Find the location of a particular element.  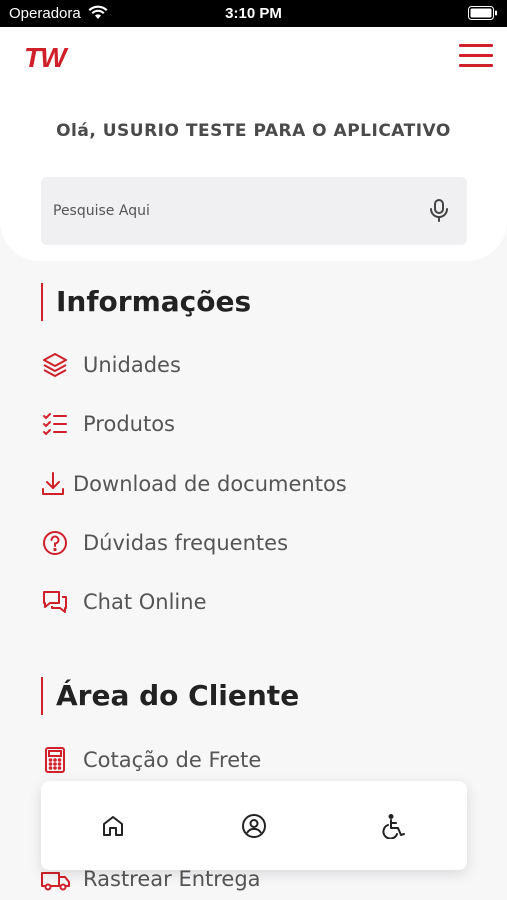

status-bar: Operadora 3:10 PM is located at coordinates (253, 13).